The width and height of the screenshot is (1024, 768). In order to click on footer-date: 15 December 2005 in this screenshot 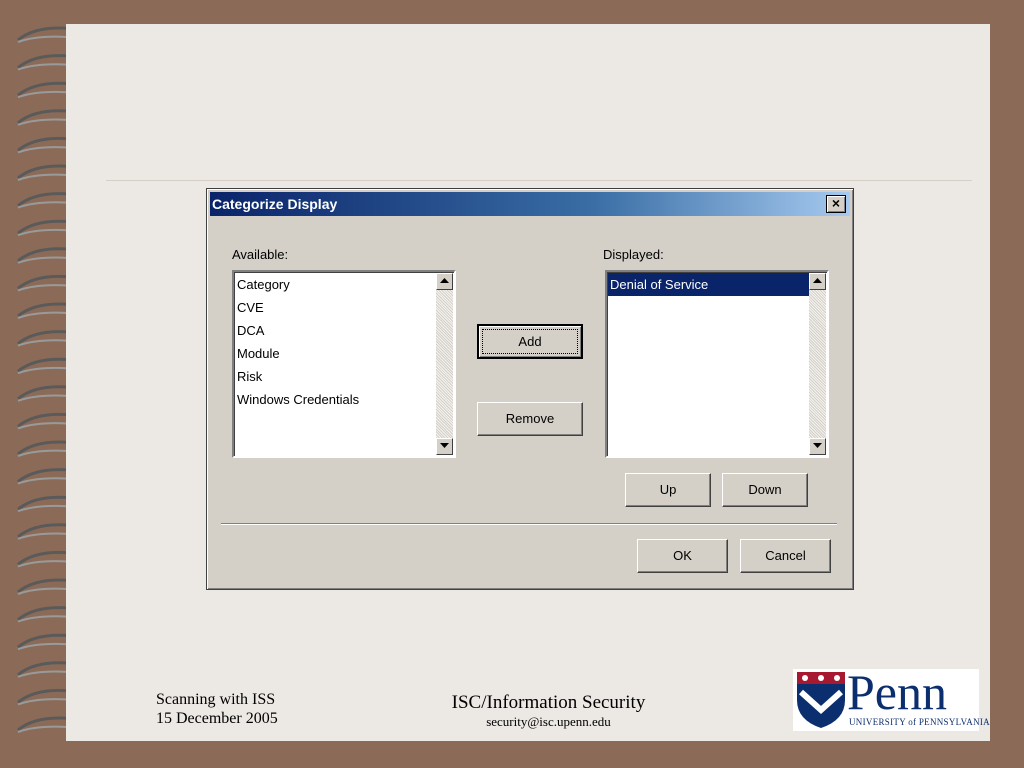, I will do `click(217, 718)`.